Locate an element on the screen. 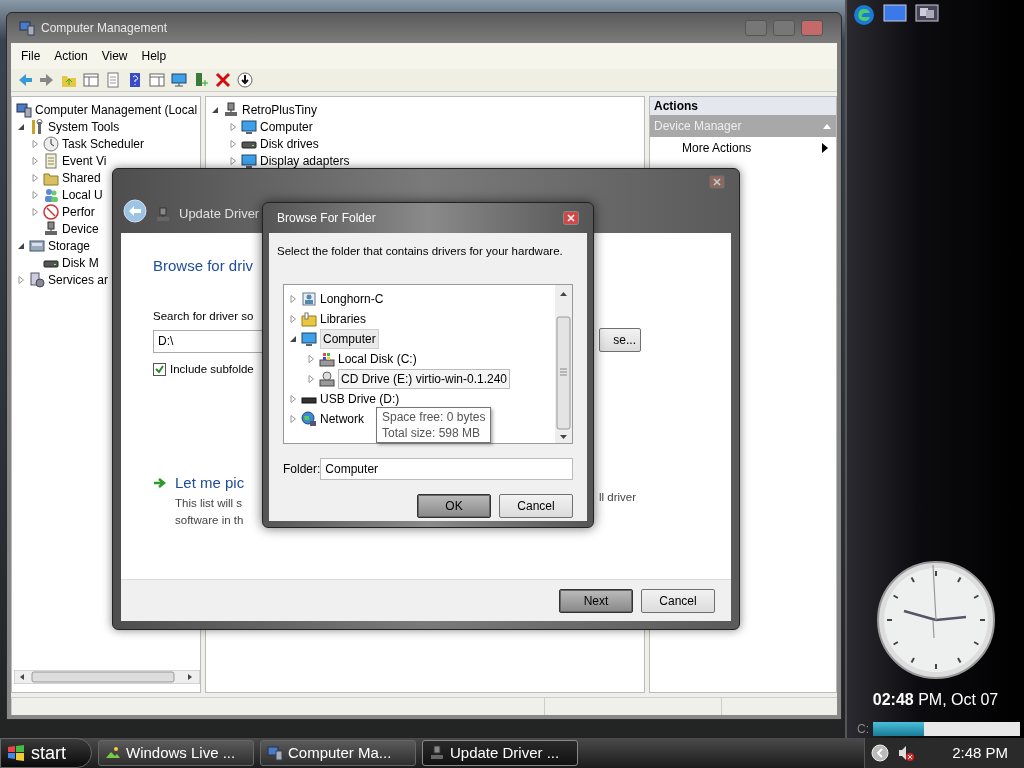  tree-item: Disk M is located at coordinates (80, 262).